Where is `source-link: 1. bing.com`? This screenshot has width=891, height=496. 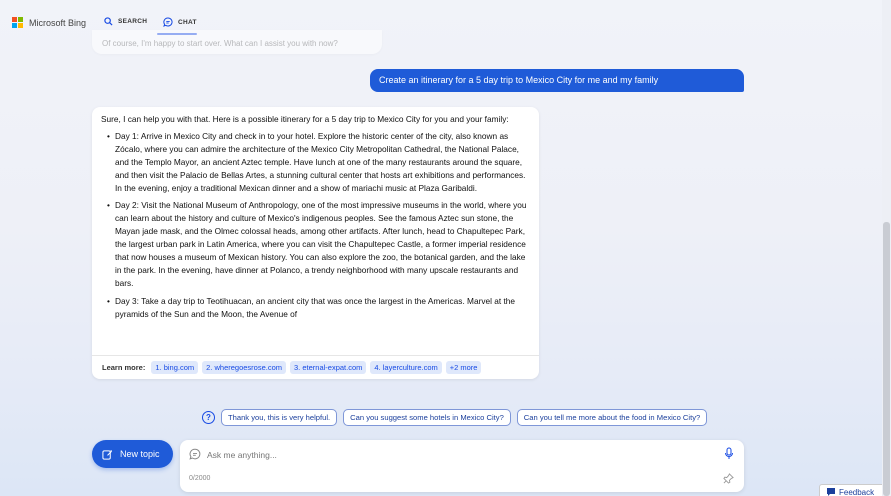 source-link: 1. bing.com is located at coordinates (175, 367).